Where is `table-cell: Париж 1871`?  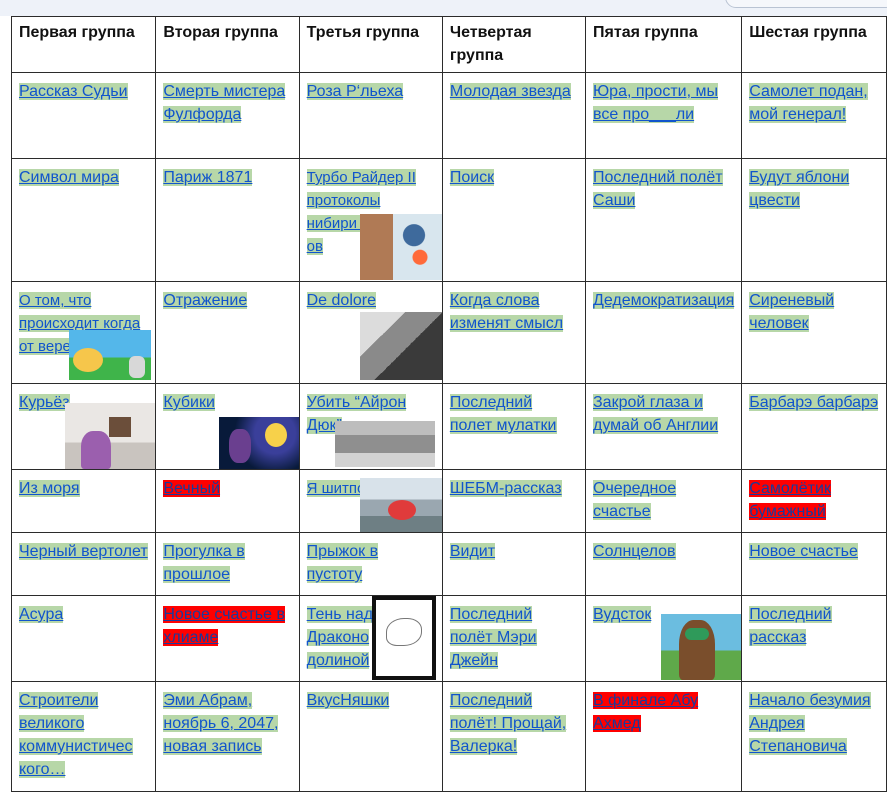
table-cell: Париж 1871 is located at coordinates (227, 220).